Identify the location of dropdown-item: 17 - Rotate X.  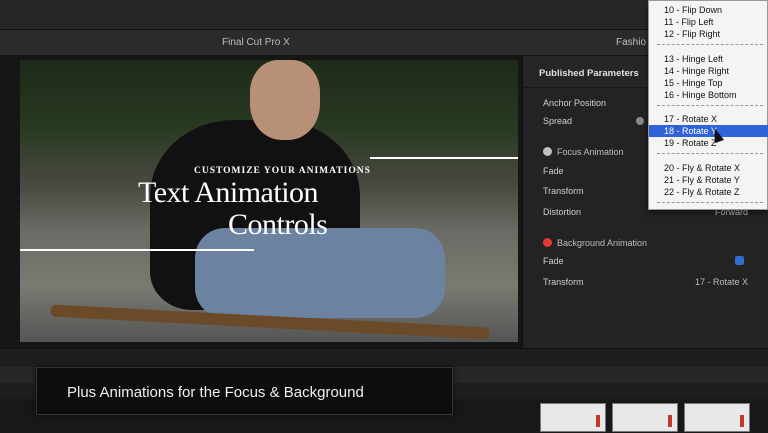
(708, 119).